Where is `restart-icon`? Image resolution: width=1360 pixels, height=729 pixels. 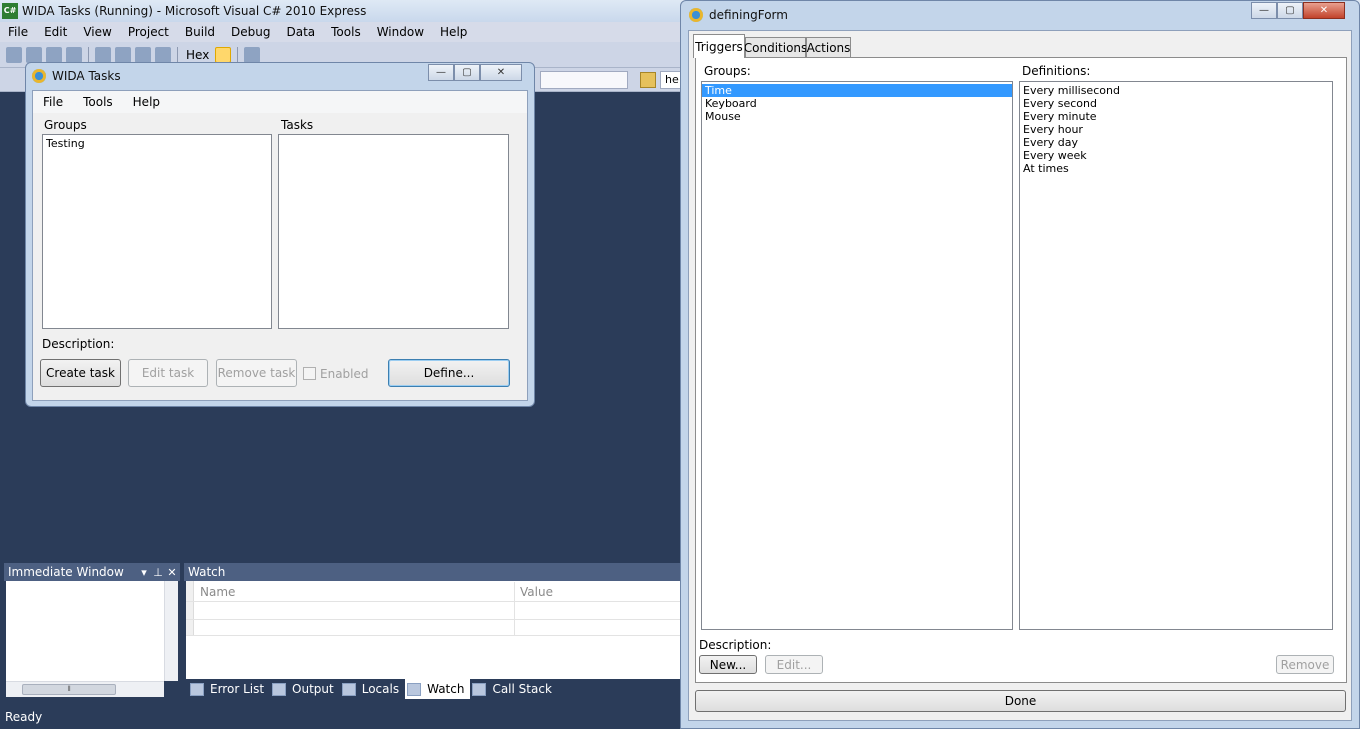 restart-icon is located at coordinates (74, 54).